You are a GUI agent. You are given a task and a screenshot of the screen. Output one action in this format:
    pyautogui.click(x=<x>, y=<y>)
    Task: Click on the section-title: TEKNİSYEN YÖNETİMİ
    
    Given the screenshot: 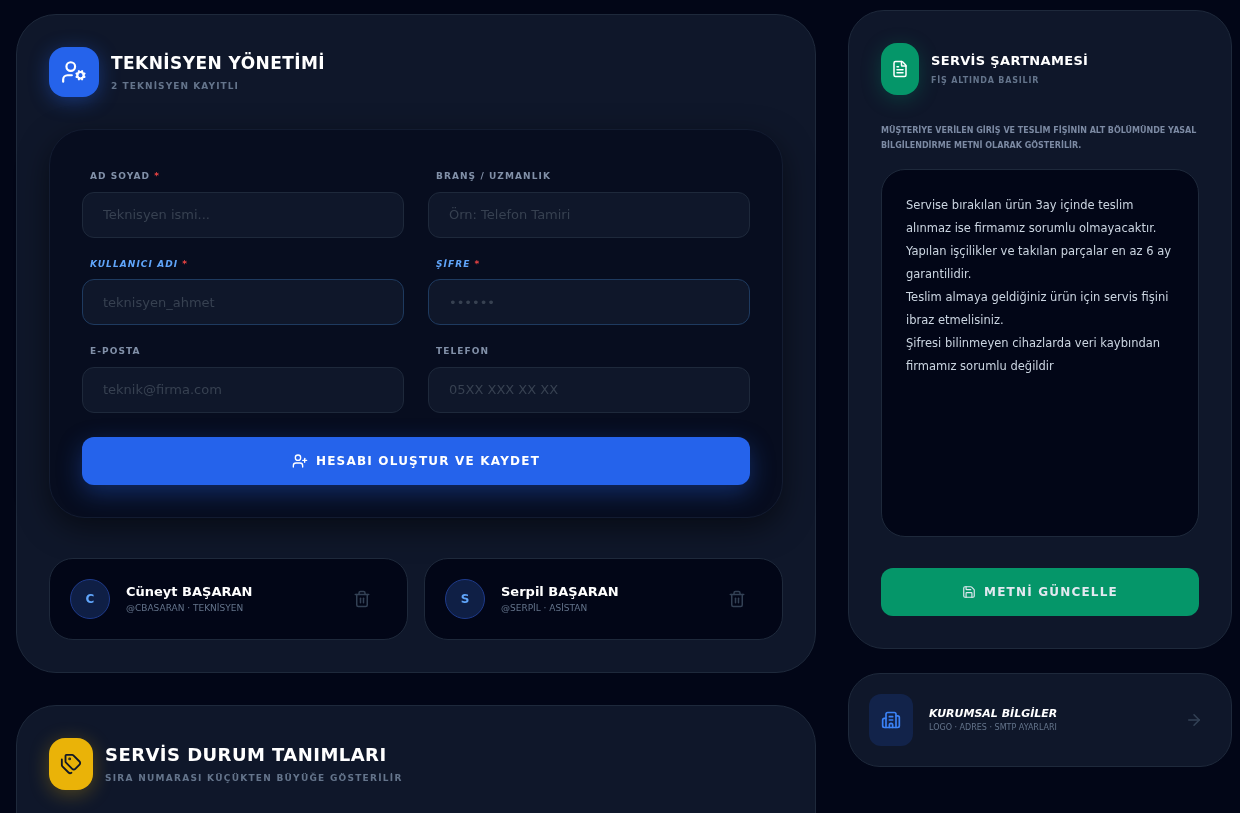 What is the action you would take?
    pyautogui.click(x=218, y=63)
    